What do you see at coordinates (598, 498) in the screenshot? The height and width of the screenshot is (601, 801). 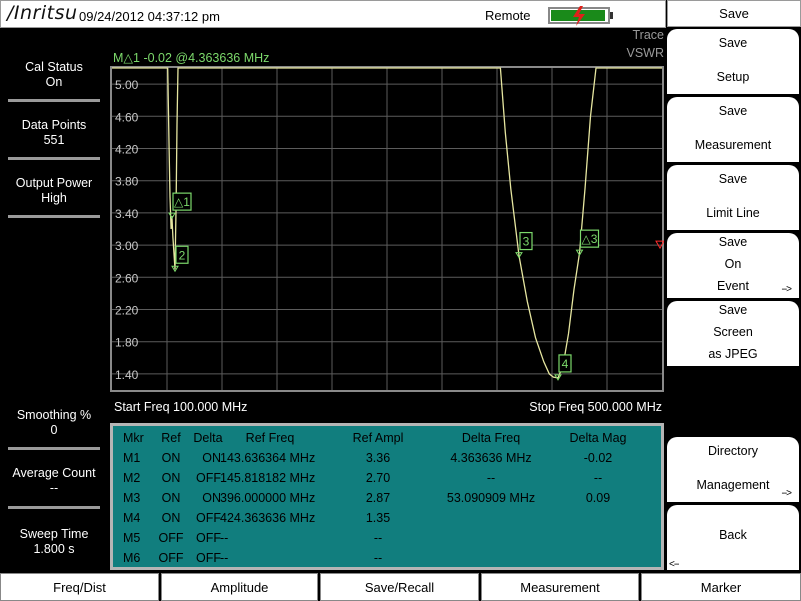 I see `cell-delta-mag: 0.09` at bounding box center [598, 498].